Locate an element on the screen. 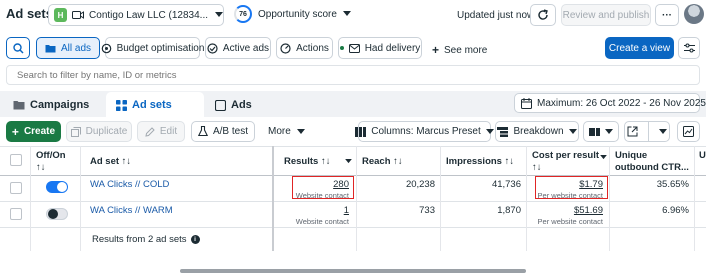 This screenshot has height=275, width=706. column-header-cost-per-result: Cost per result ↑↓ is located at coordinates (565, 162).